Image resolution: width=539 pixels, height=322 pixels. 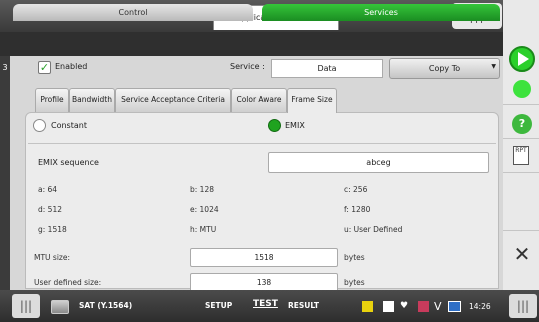 I want to click on emix-label: EMIX, so click(x=295, y=125).